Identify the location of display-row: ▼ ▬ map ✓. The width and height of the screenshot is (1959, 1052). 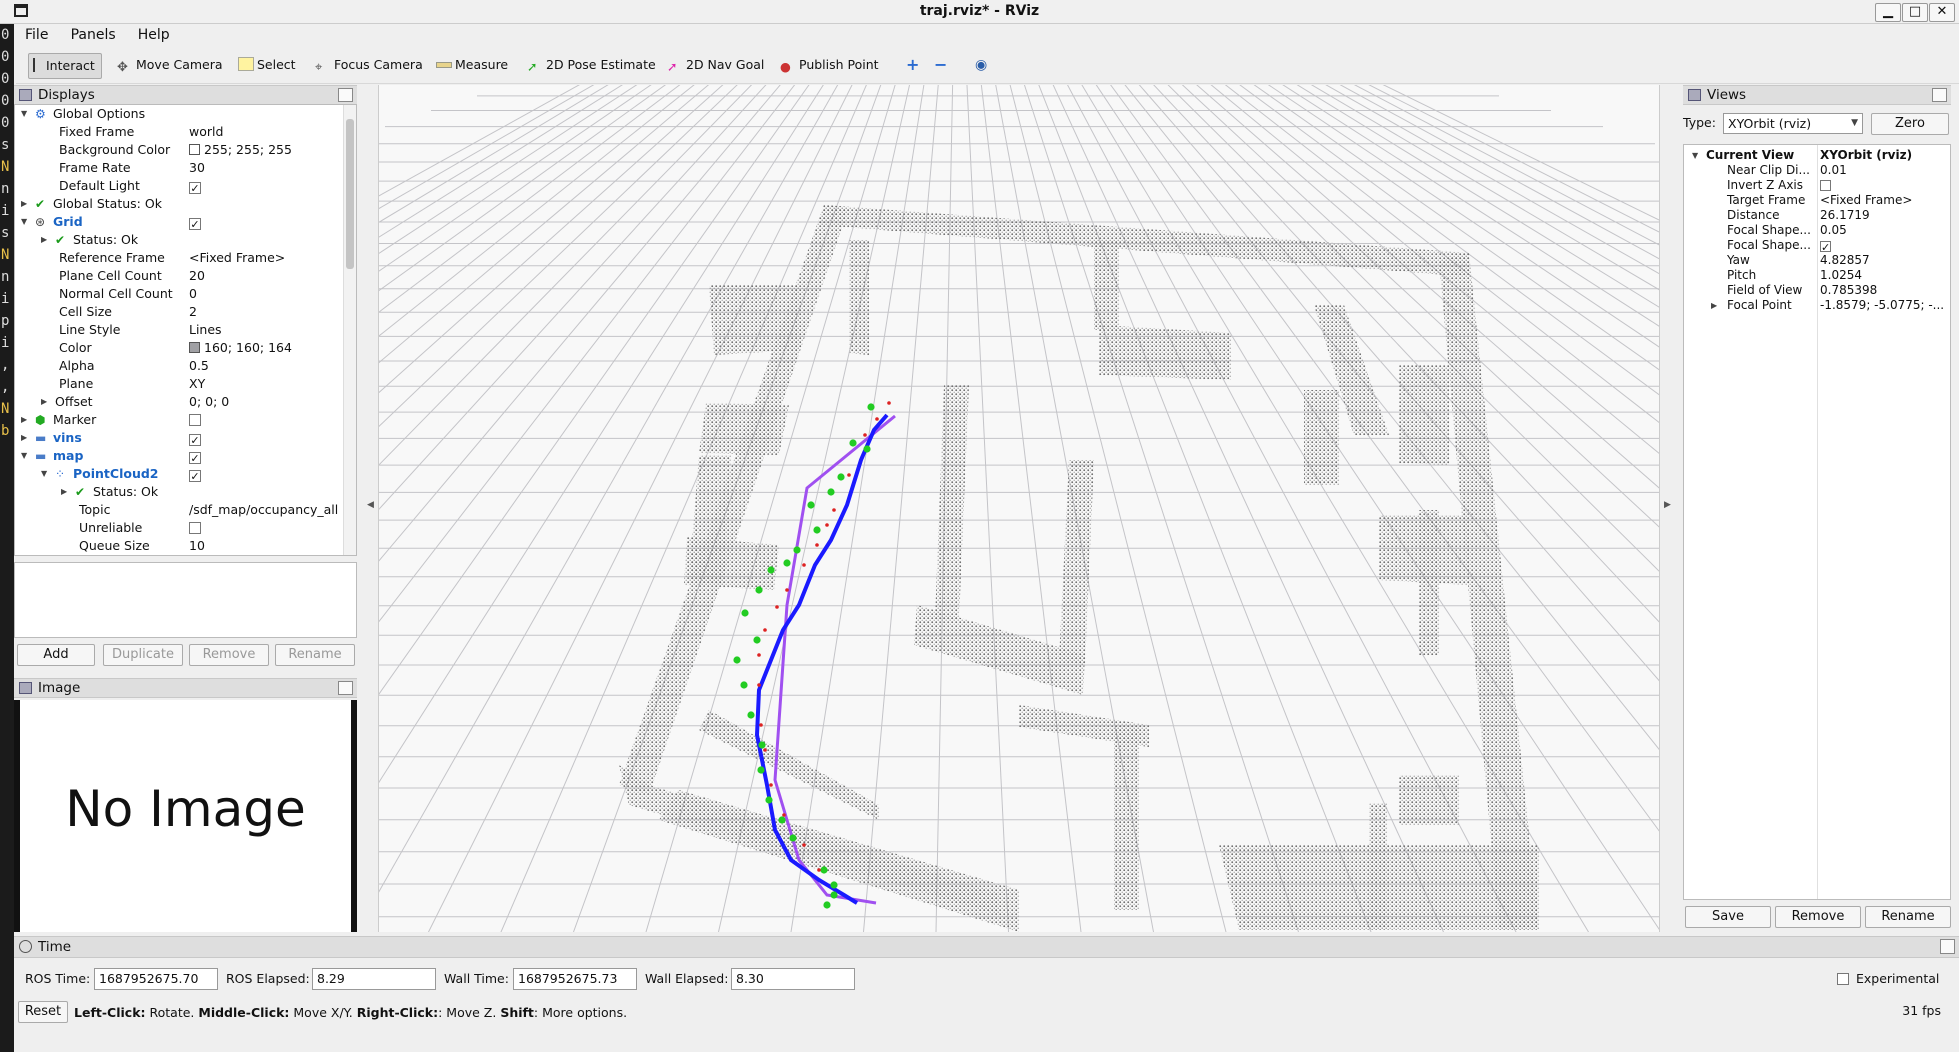
(179, 456).